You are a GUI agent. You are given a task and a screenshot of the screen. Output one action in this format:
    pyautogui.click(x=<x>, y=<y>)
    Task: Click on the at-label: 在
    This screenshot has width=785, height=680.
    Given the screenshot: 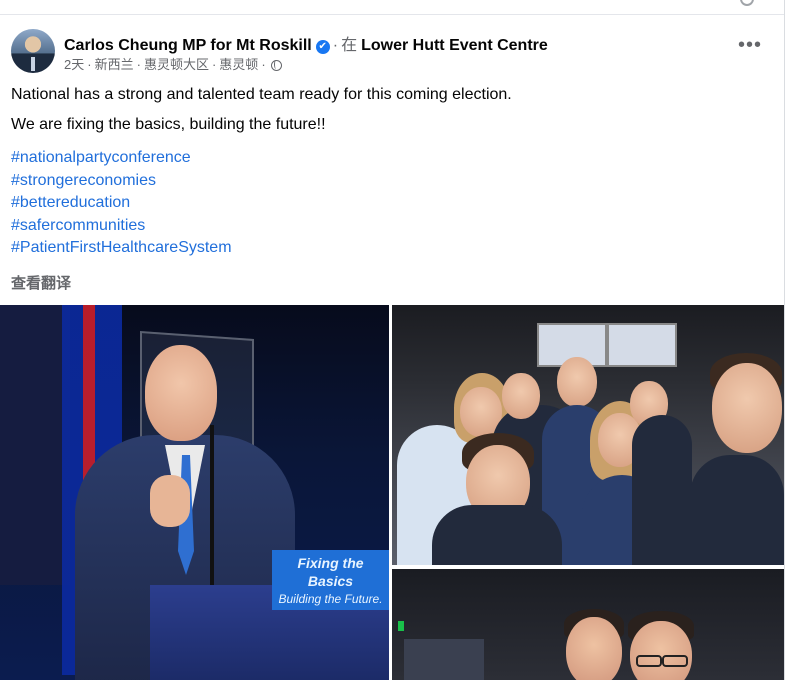 What is the action you would take?
    pyautogui.click(x=349, y=45)
    